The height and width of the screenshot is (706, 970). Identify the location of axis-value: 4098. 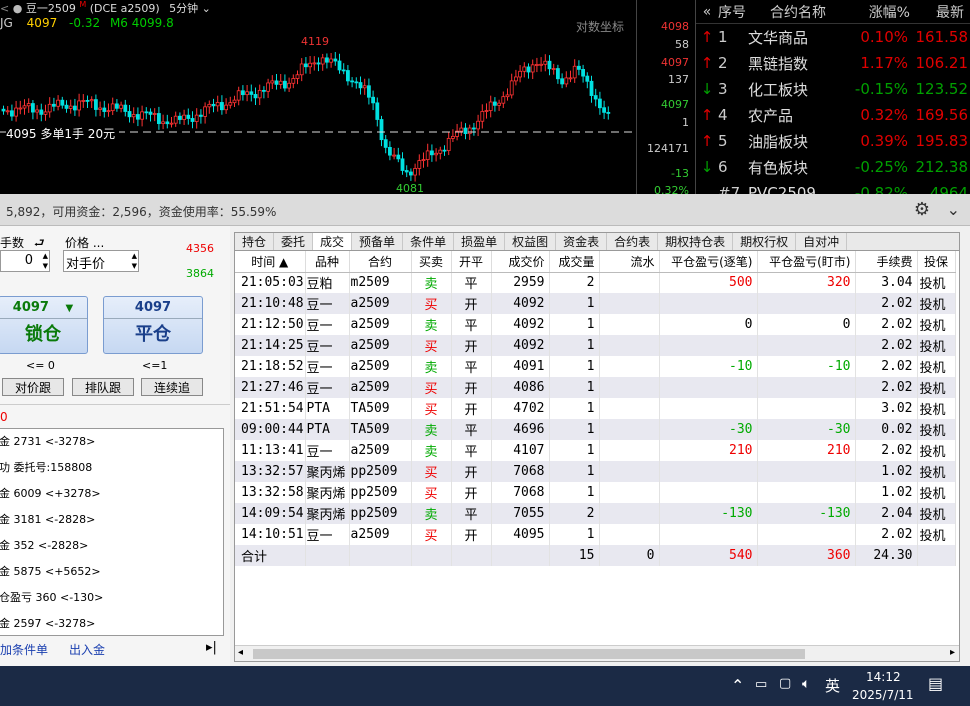
(675, 26).